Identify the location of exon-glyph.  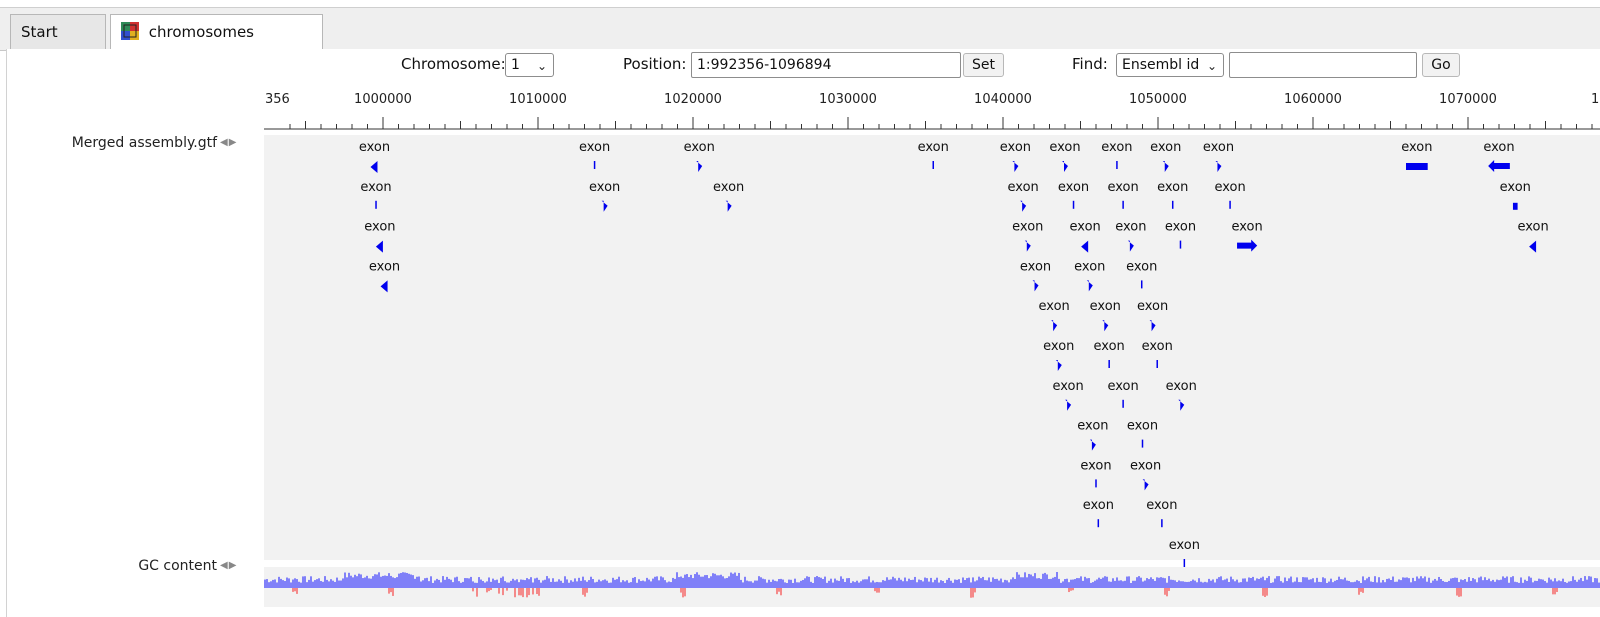
(1230, 204).